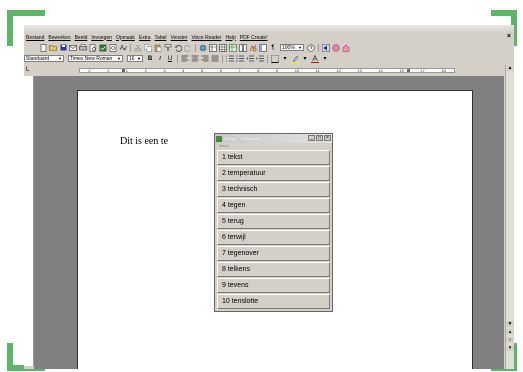  What do you see at coordinates (43, 47) in the screenshot?
I see `new-doc-icon` at bounding box center [43, 47].